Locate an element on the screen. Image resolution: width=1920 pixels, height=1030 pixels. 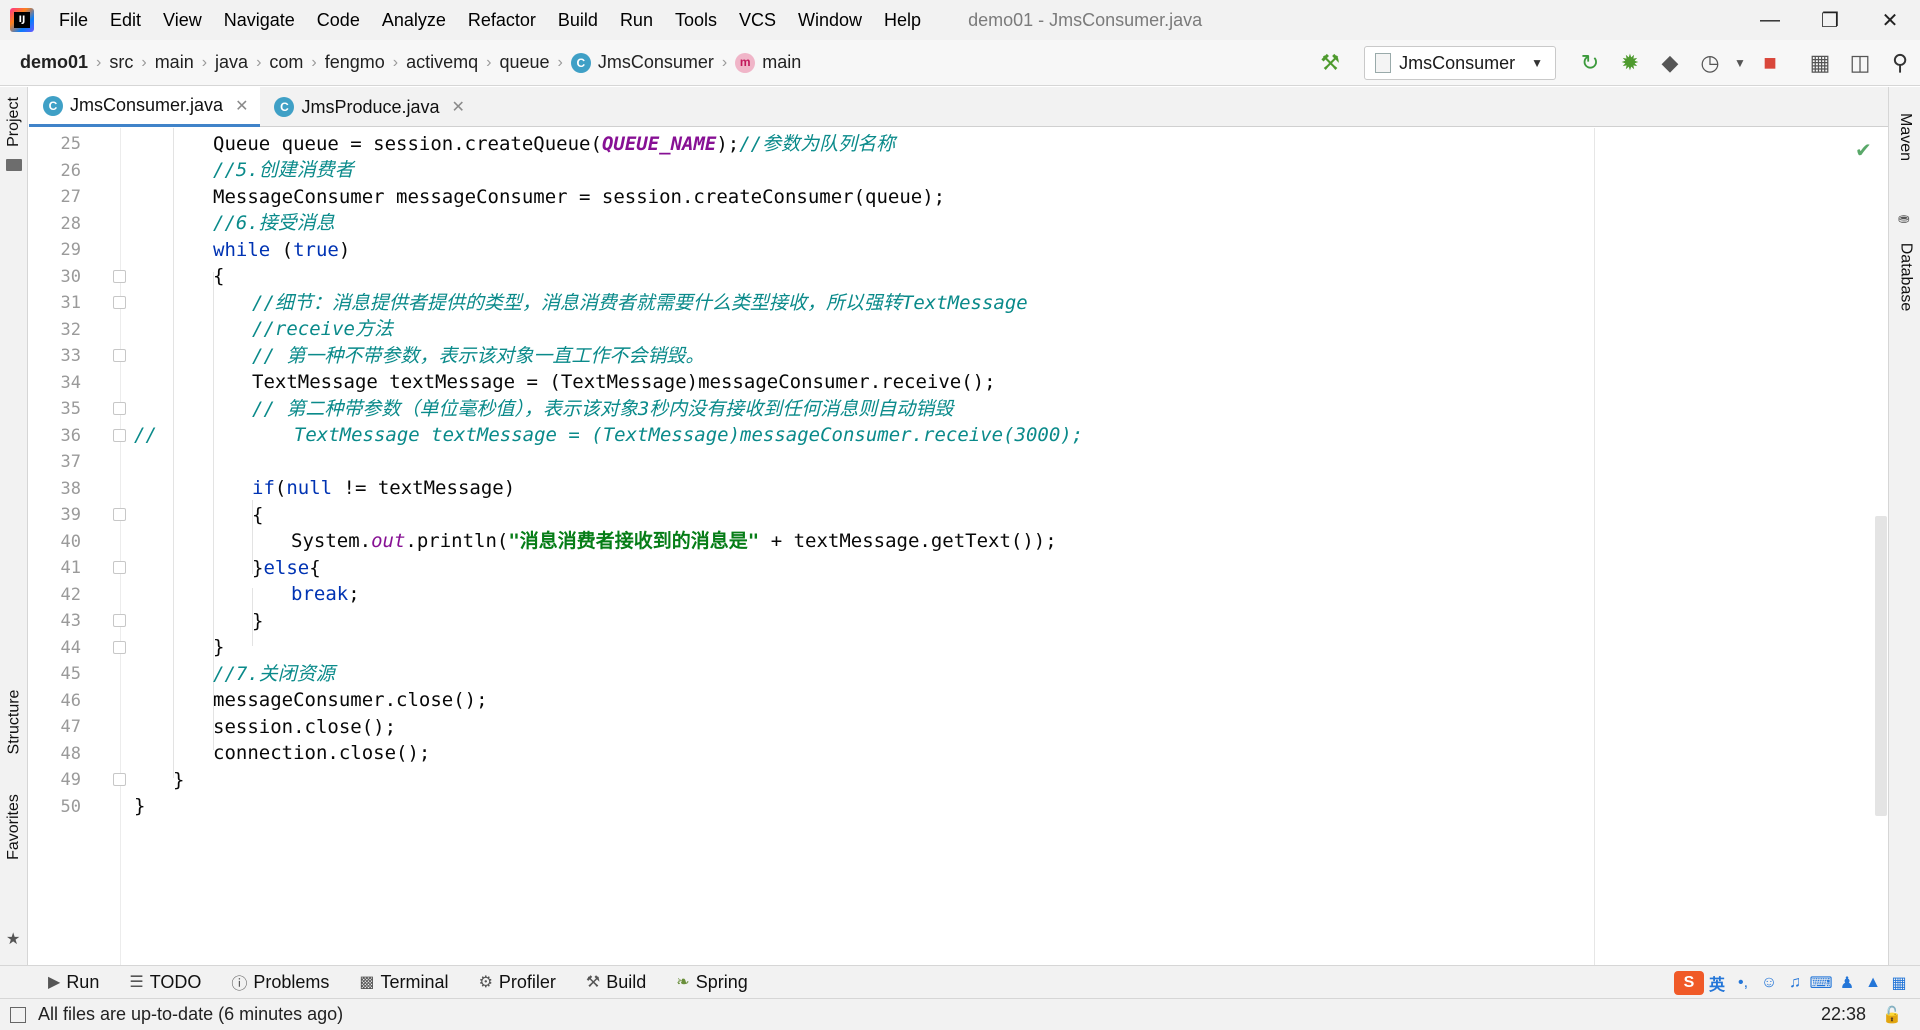
breadcrumb-fengmo: fengmo is located at coordinates (355, 62).